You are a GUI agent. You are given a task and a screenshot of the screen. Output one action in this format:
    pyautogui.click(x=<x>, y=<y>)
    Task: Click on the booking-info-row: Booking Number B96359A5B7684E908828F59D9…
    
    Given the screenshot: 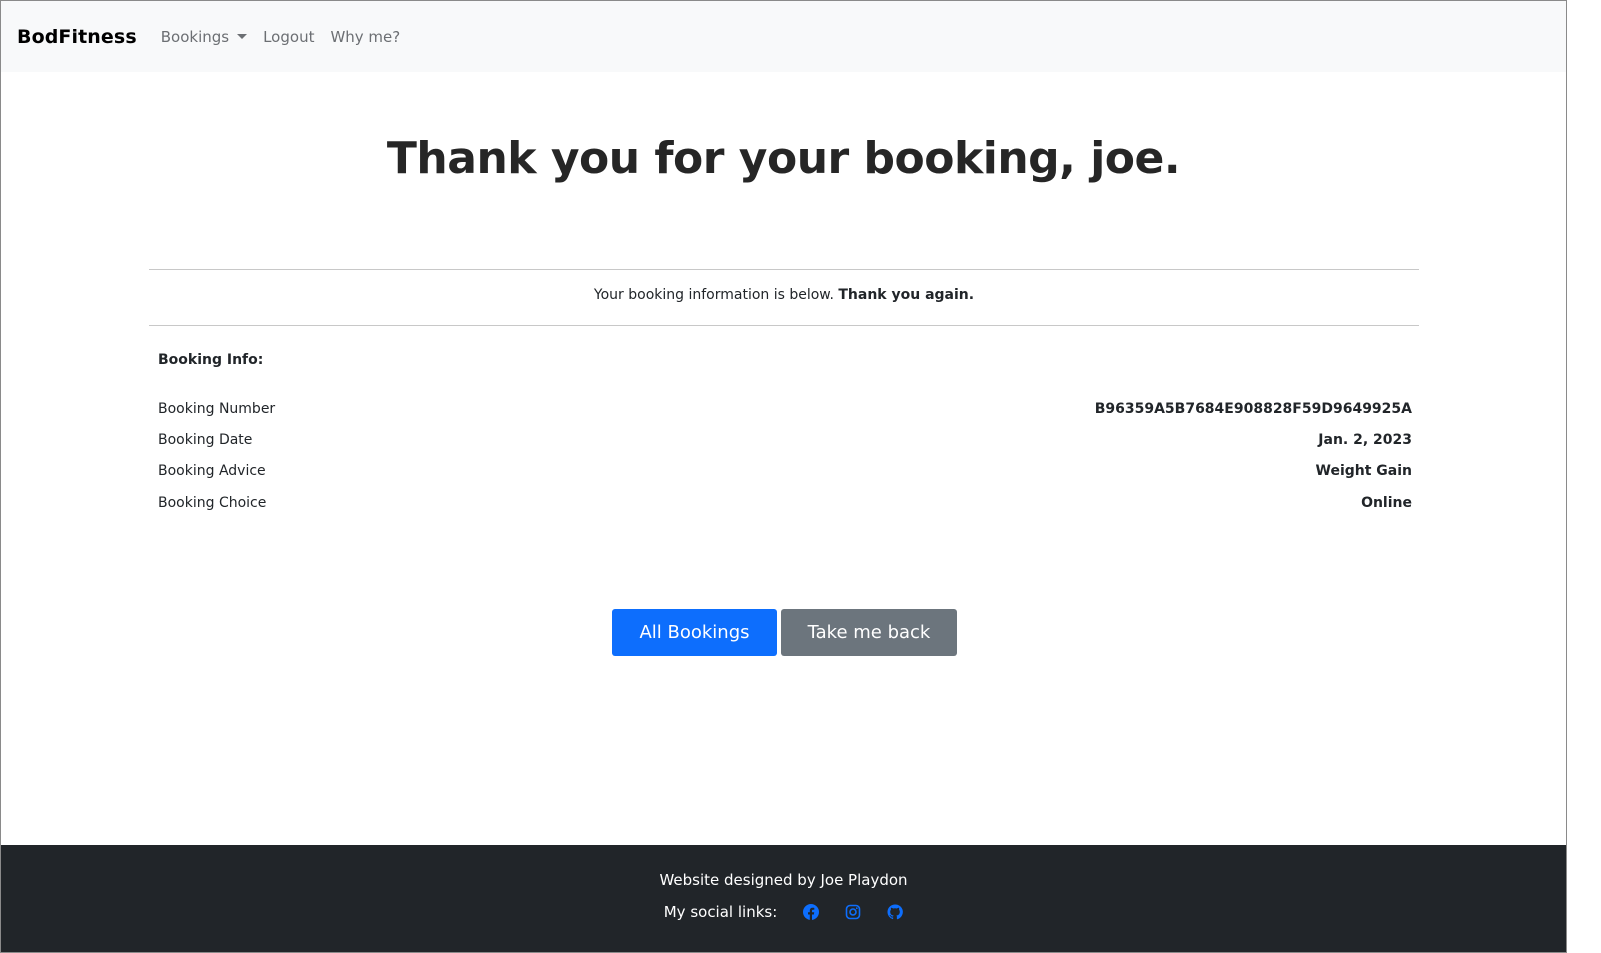 What is the action you would take?
    pyautogui.click(x=785, y=409)
    